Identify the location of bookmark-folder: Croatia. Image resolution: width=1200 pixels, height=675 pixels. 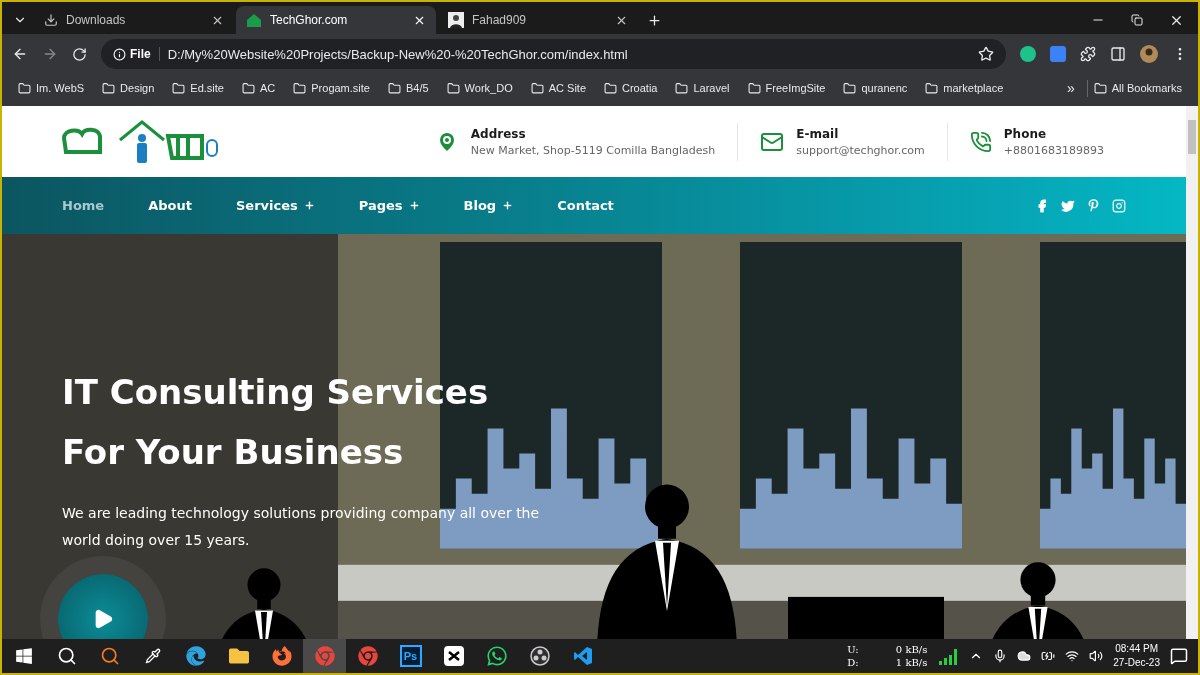
(631, 88).